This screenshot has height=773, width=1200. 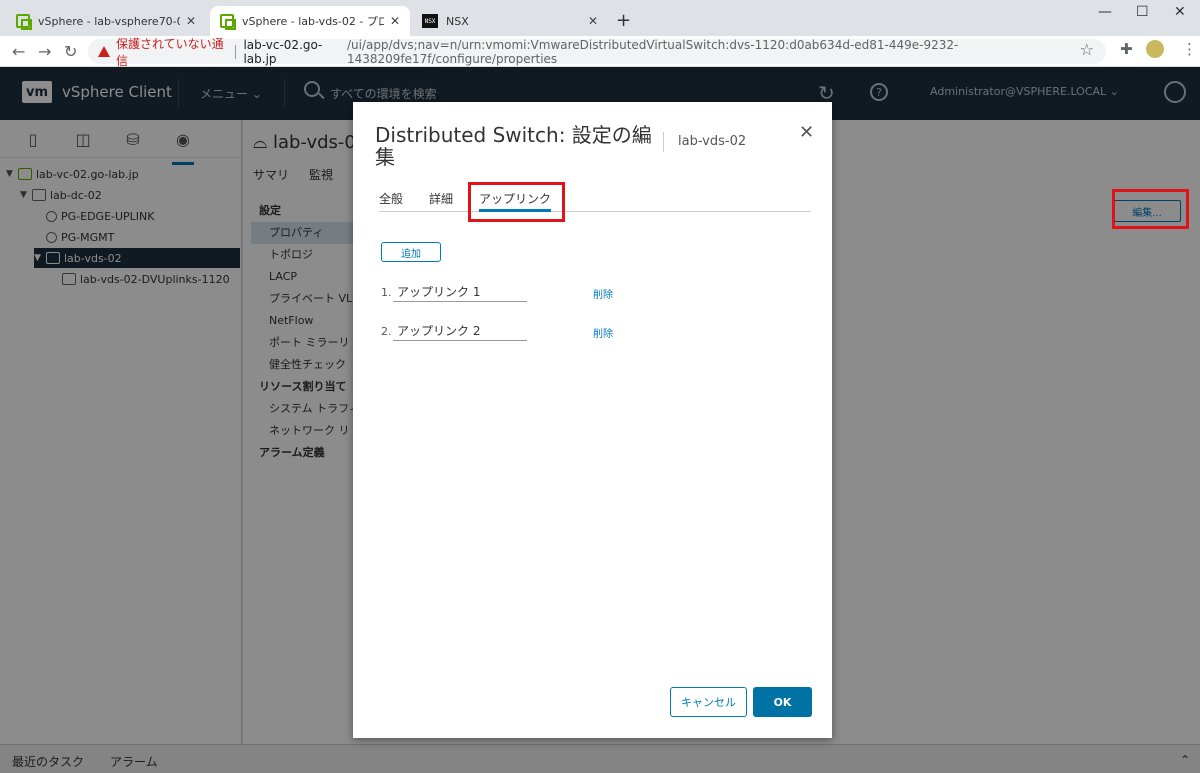 I want to click on add-uplink-button: 追加, so click(x=411, y=252).